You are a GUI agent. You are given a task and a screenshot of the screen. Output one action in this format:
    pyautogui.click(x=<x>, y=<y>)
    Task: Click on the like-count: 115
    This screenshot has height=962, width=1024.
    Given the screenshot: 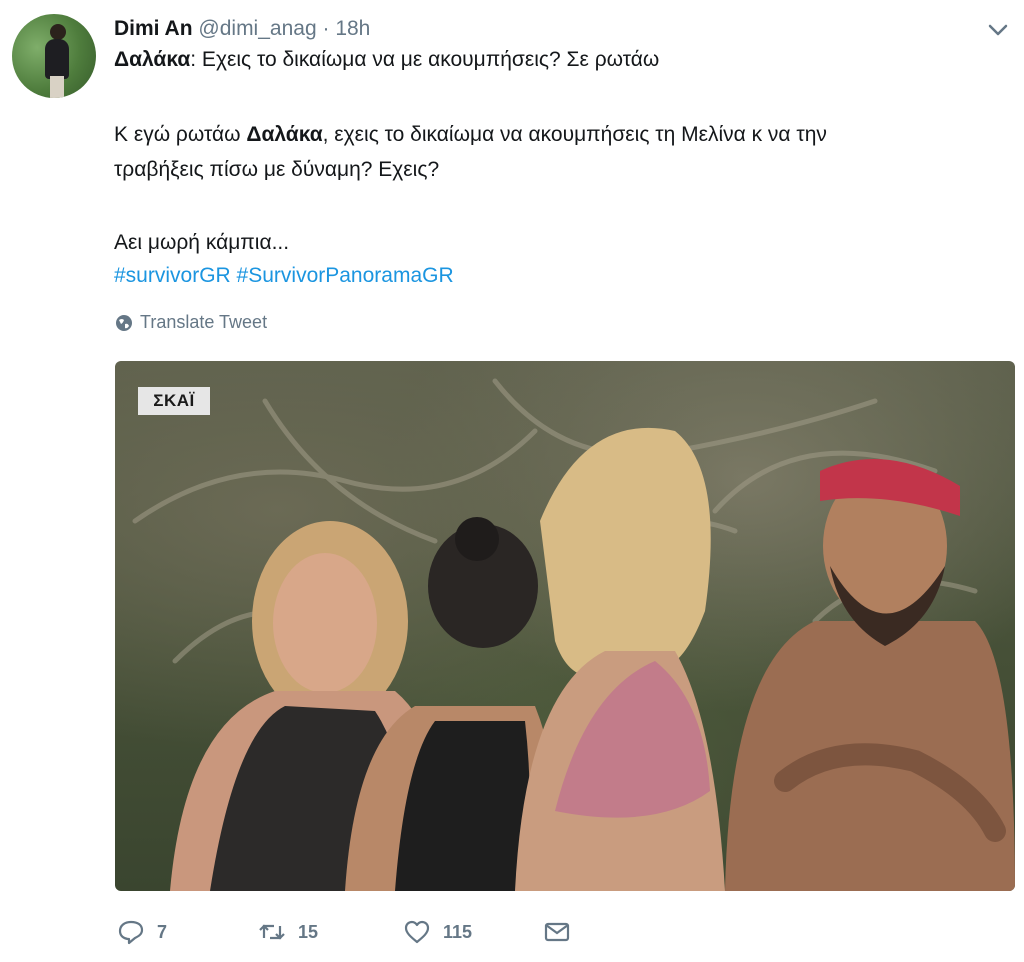 What is the action you would take?
    pyautogui.click(x=458, y=931)
    